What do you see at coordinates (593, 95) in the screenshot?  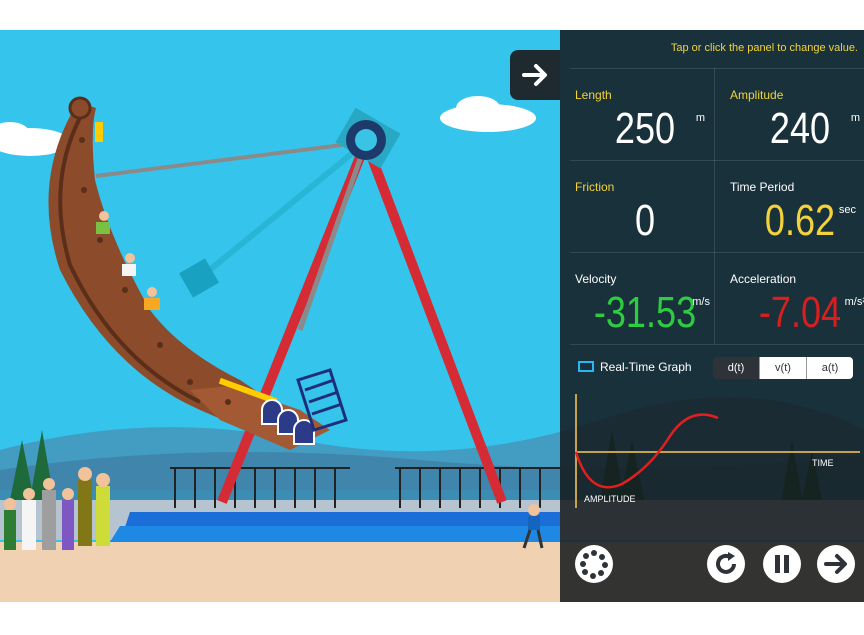 I see `length-label: Length` at bounding box center [593, 95].